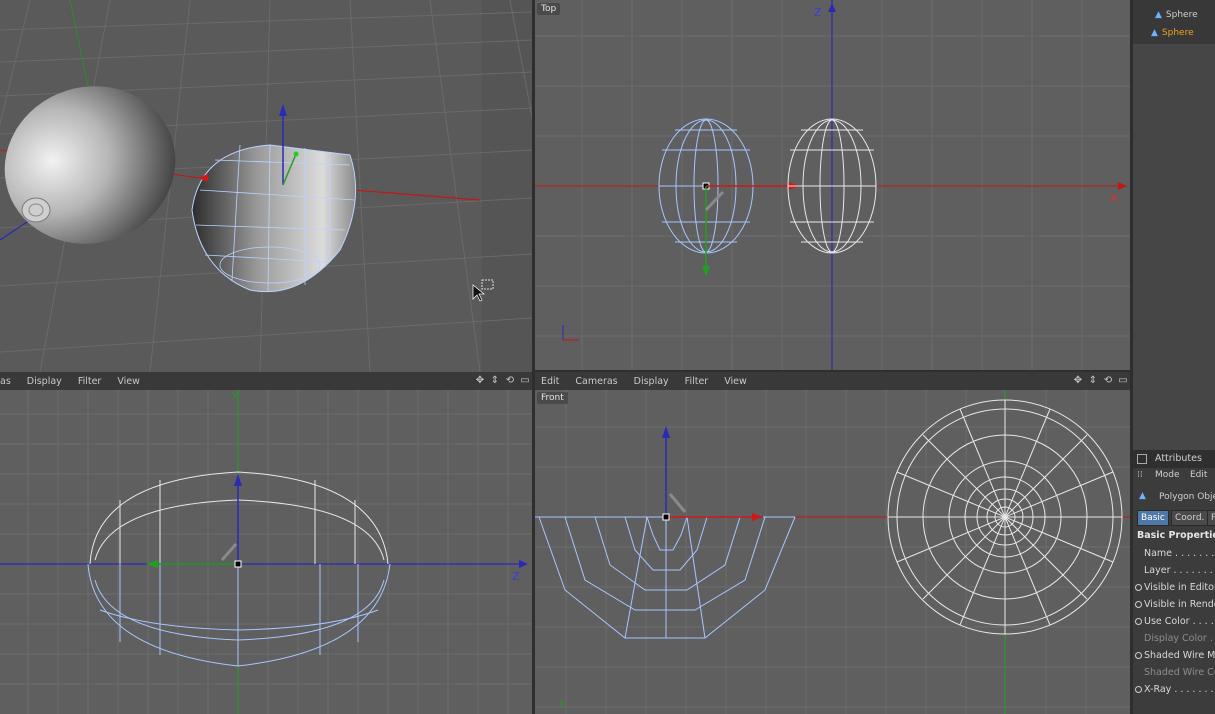 The image size is (1215, 714). I want to click on attribute-label: Visible in Editor . ., so click(1179, 587).